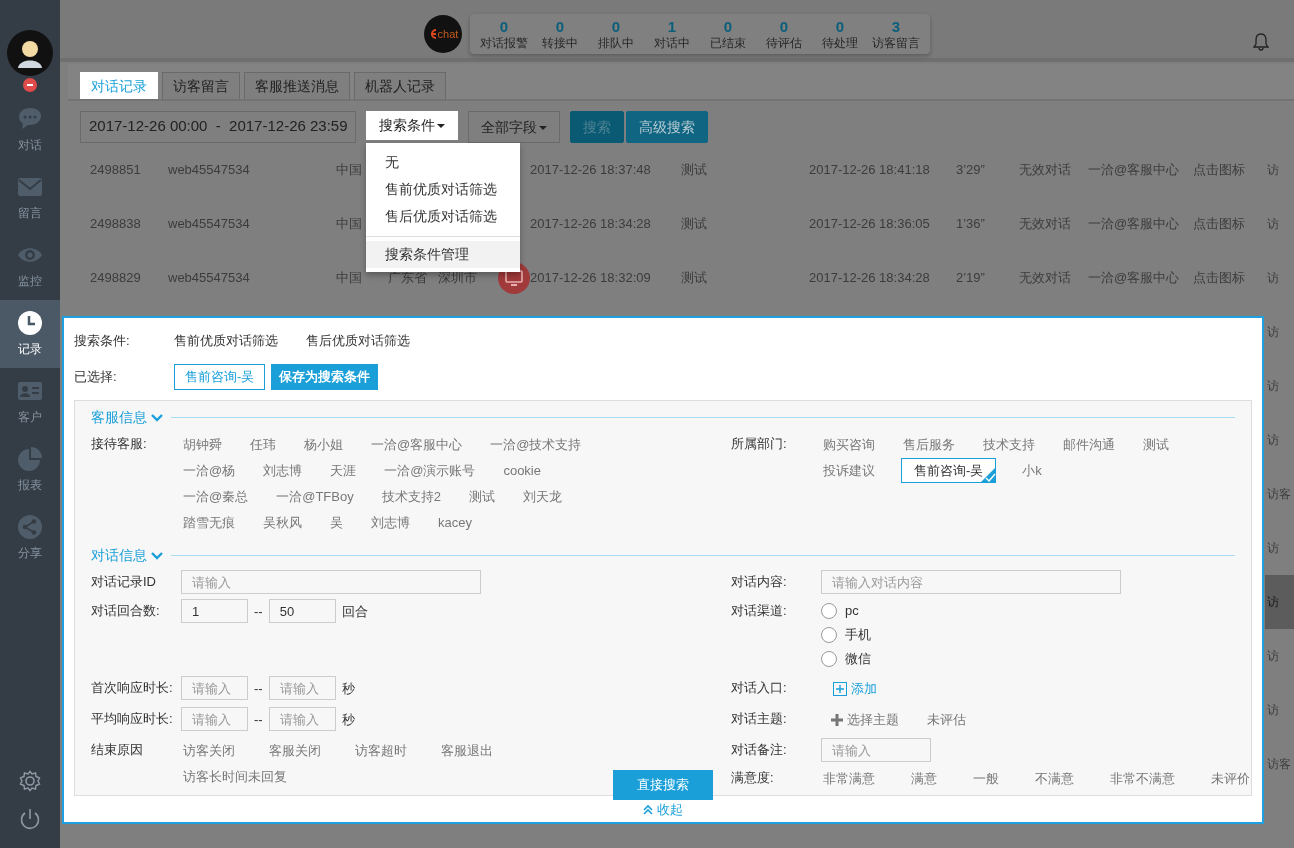  What do you see at coordinates (1009, 444) in the screenshot?
I see `department-option: 技术支持` at bounding box center [1009, 444].